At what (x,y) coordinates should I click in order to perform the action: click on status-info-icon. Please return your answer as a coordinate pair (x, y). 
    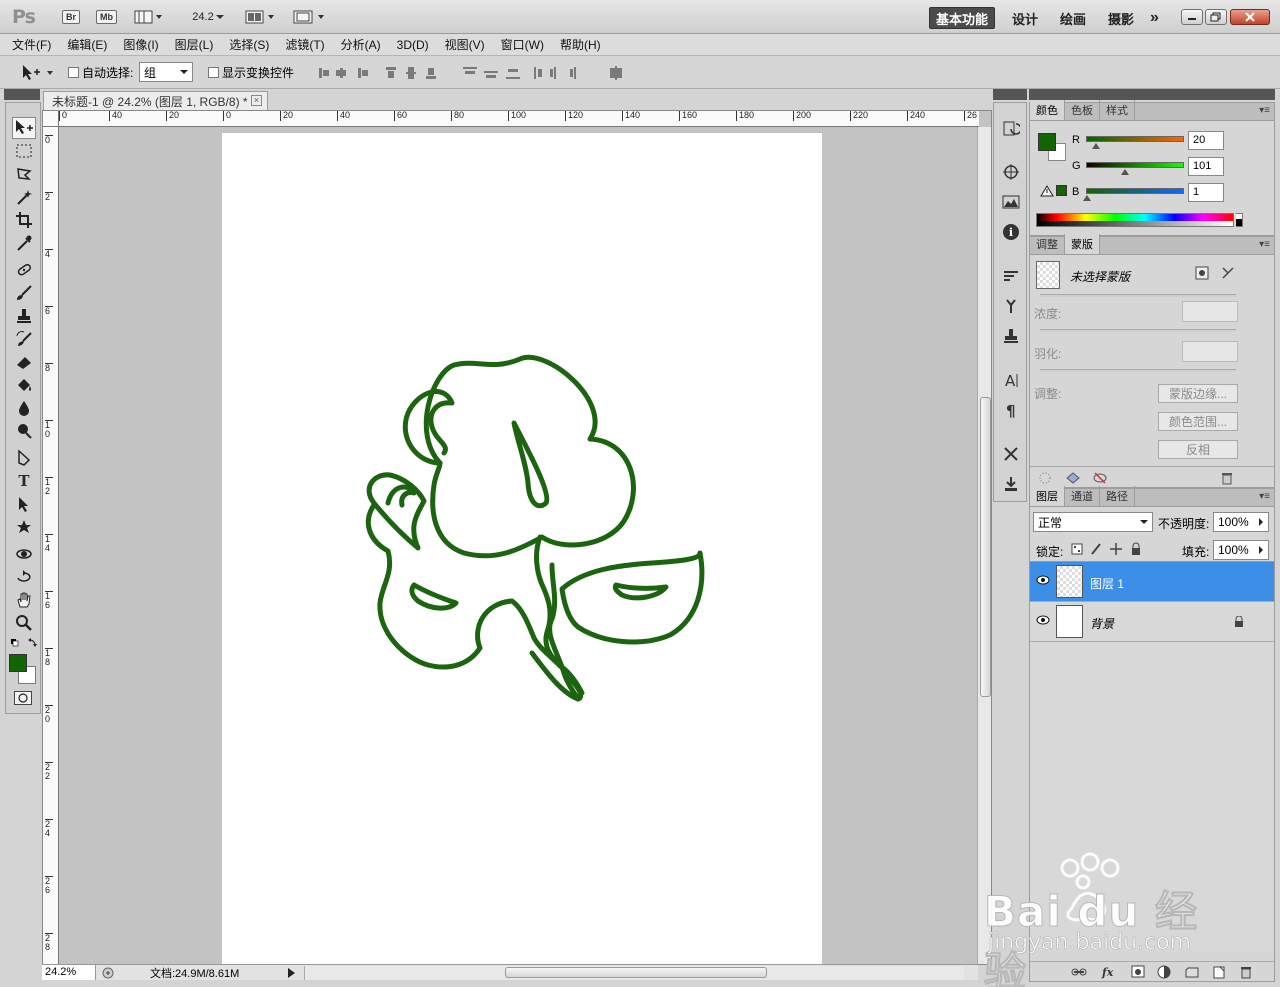
    Looking at the image, I should click on (111, 973).